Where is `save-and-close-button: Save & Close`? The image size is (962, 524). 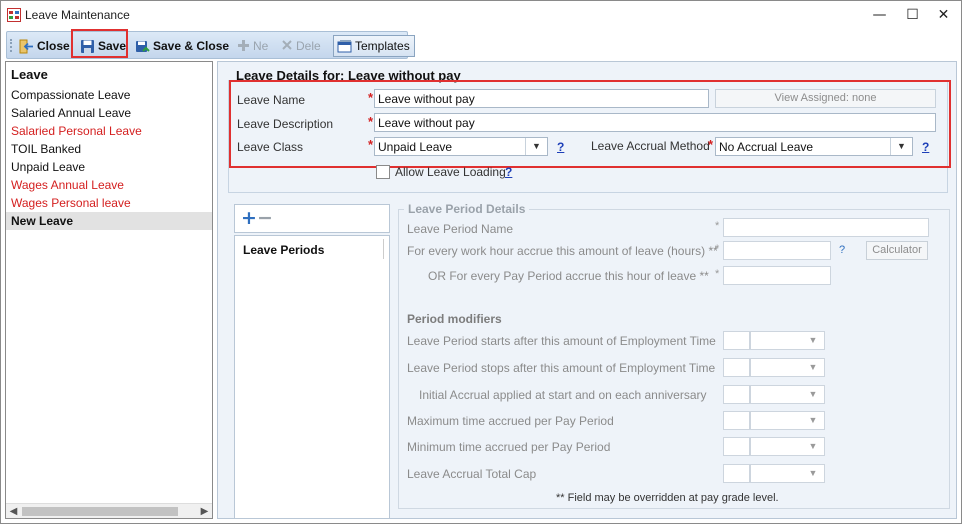 save-and-close-button: Save & Close is located at coordinates (182, 46).